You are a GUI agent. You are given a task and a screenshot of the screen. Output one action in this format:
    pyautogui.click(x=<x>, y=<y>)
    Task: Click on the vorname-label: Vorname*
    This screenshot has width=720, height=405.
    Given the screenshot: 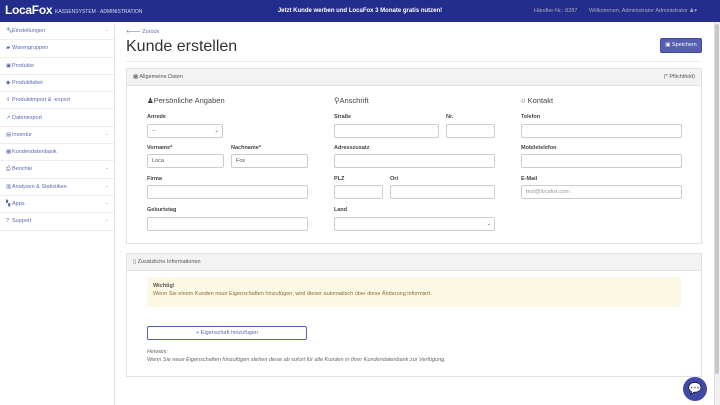 What is the action you would take?
    pyautogui.click(x=160, y=148)
    